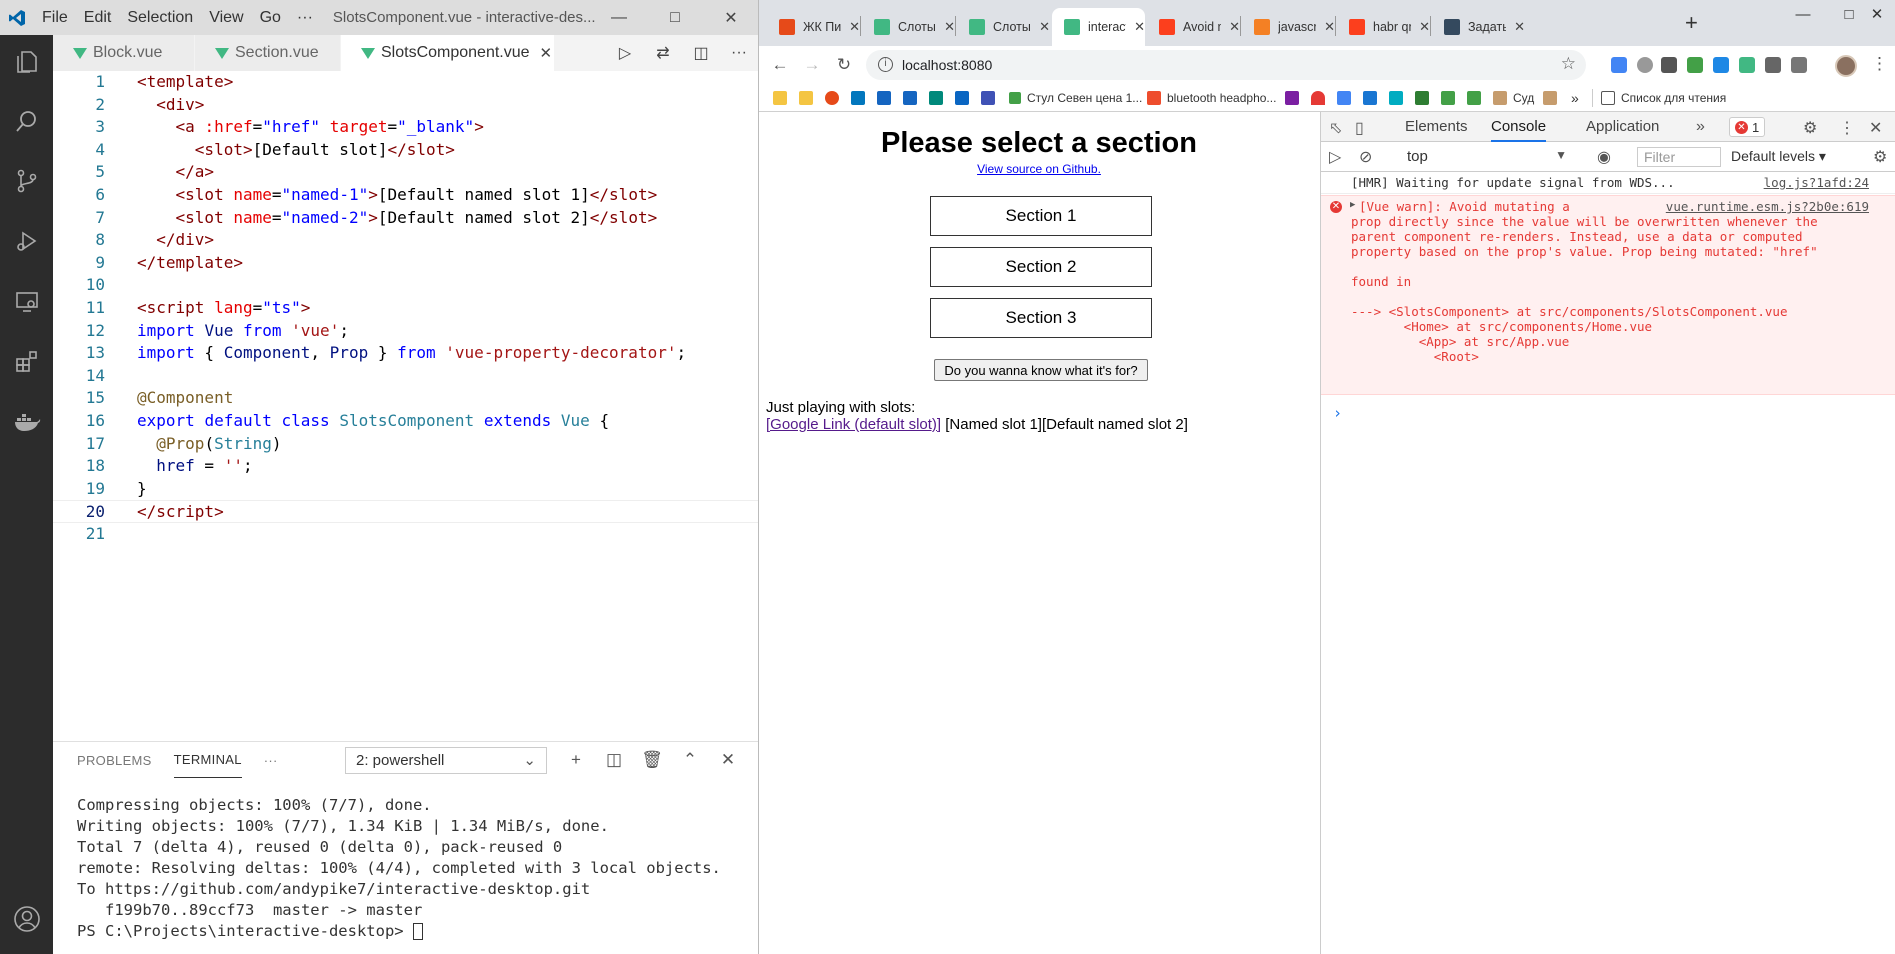 Image resolution: width=1895 pixels, height=954 pixels. I want to click on console-prompt: ›, so click(1608, 414).